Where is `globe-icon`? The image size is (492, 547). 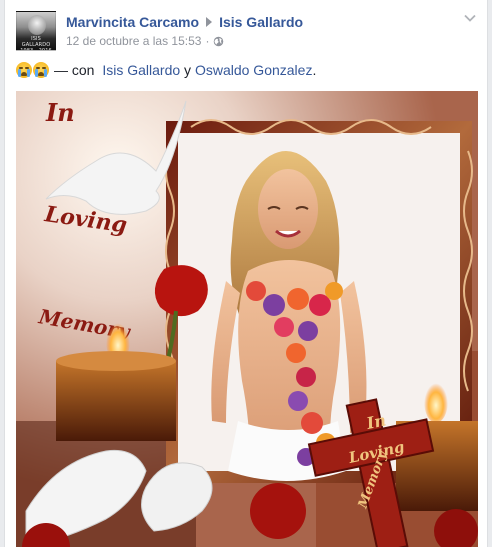 globe-icon is located at coordinates (218, 41).